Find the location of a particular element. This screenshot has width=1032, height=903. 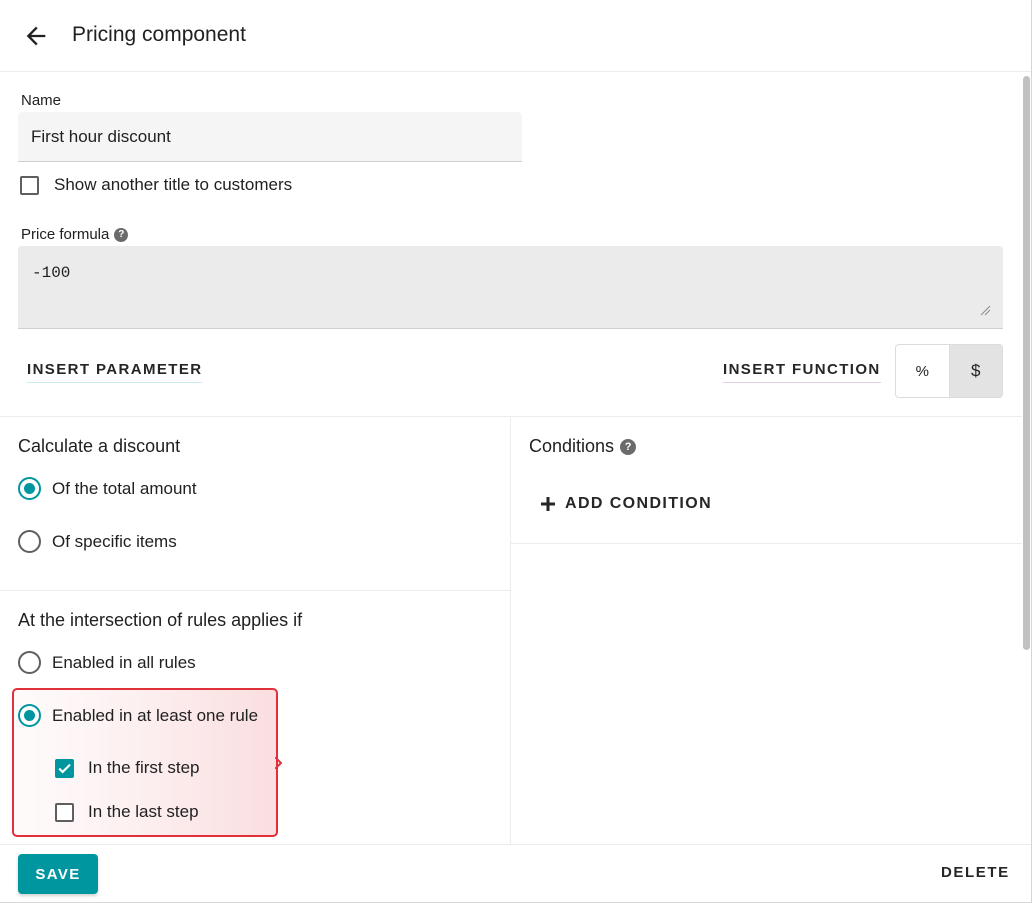

add-condition-button: ADD CONDITION is located at coordinates (626, 504).